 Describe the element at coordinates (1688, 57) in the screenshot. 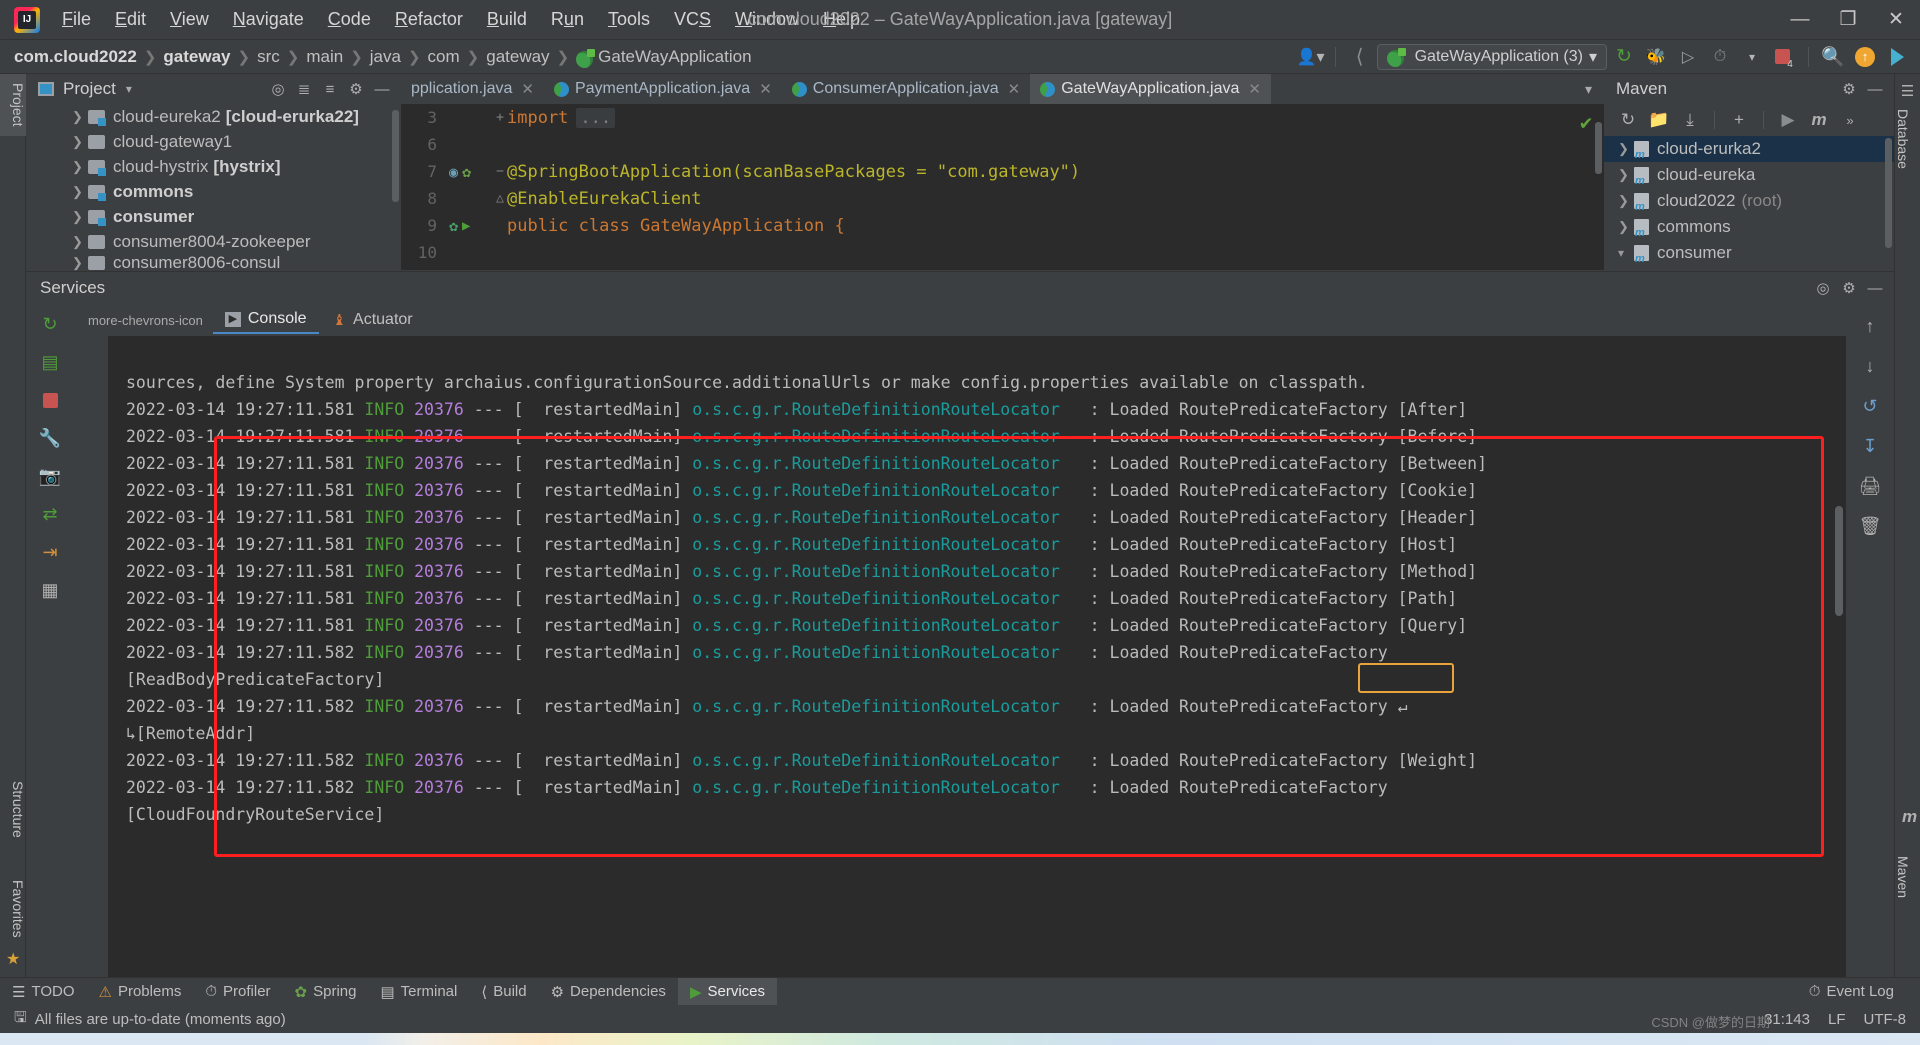

I see `run-coverage-icon: ▷` at that location.